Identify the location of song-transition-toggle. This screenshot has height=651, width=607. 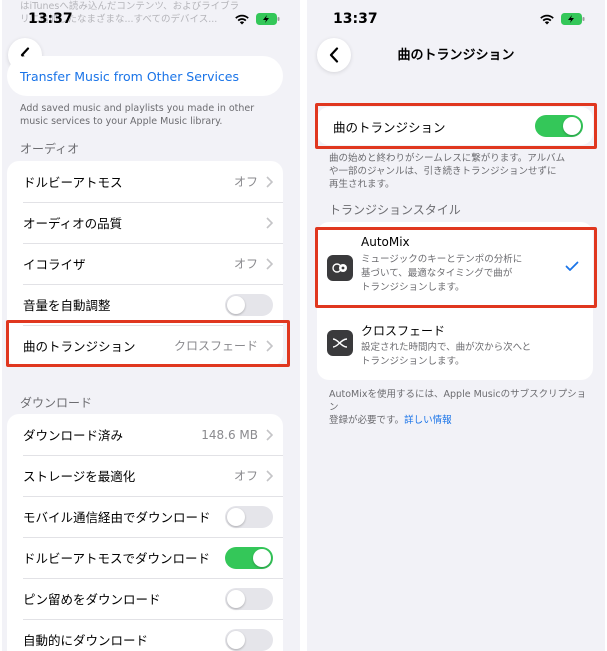
(559, 126).